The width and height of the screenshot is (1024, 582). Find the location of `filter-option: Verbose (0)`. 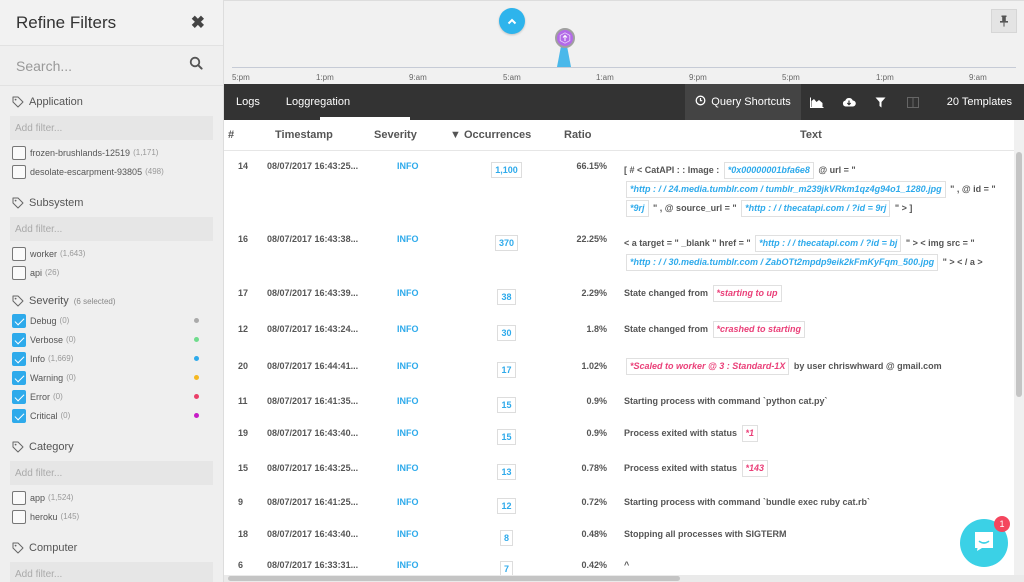

filter-option: Verbose (0) is located at coordinates (111, 339).